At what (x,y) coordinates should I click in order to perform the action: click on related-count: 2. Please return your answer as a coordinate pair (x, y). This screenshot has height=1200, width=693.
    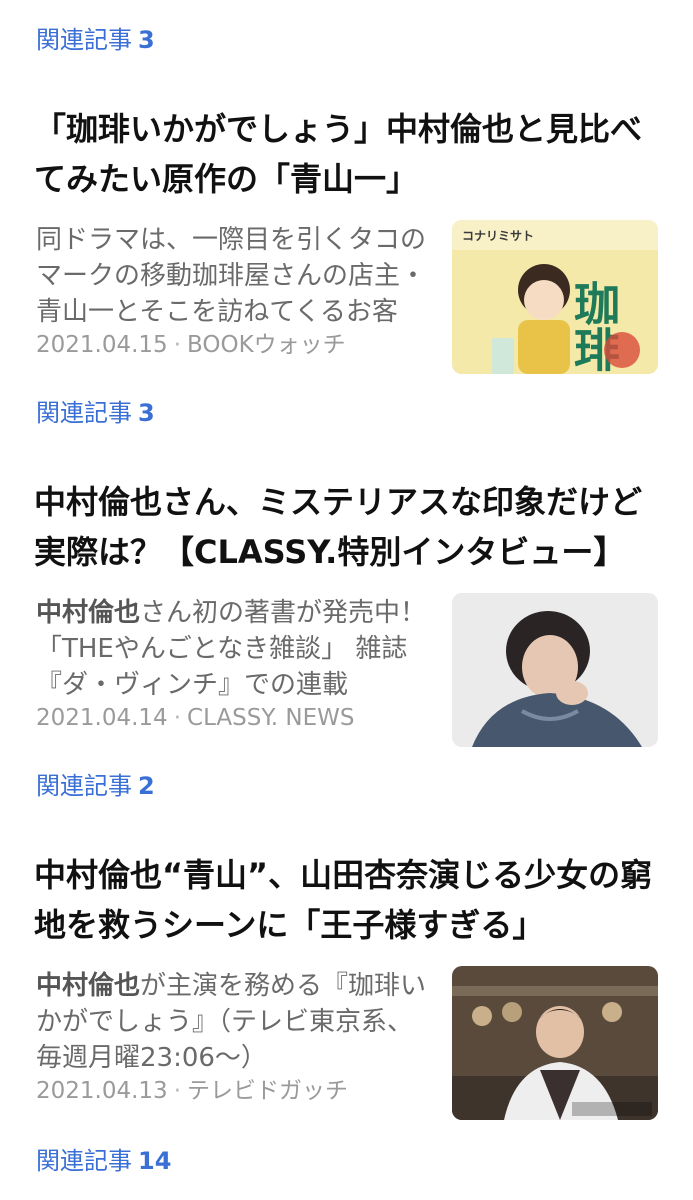
    Looking at the image, I should click on (146, 786).